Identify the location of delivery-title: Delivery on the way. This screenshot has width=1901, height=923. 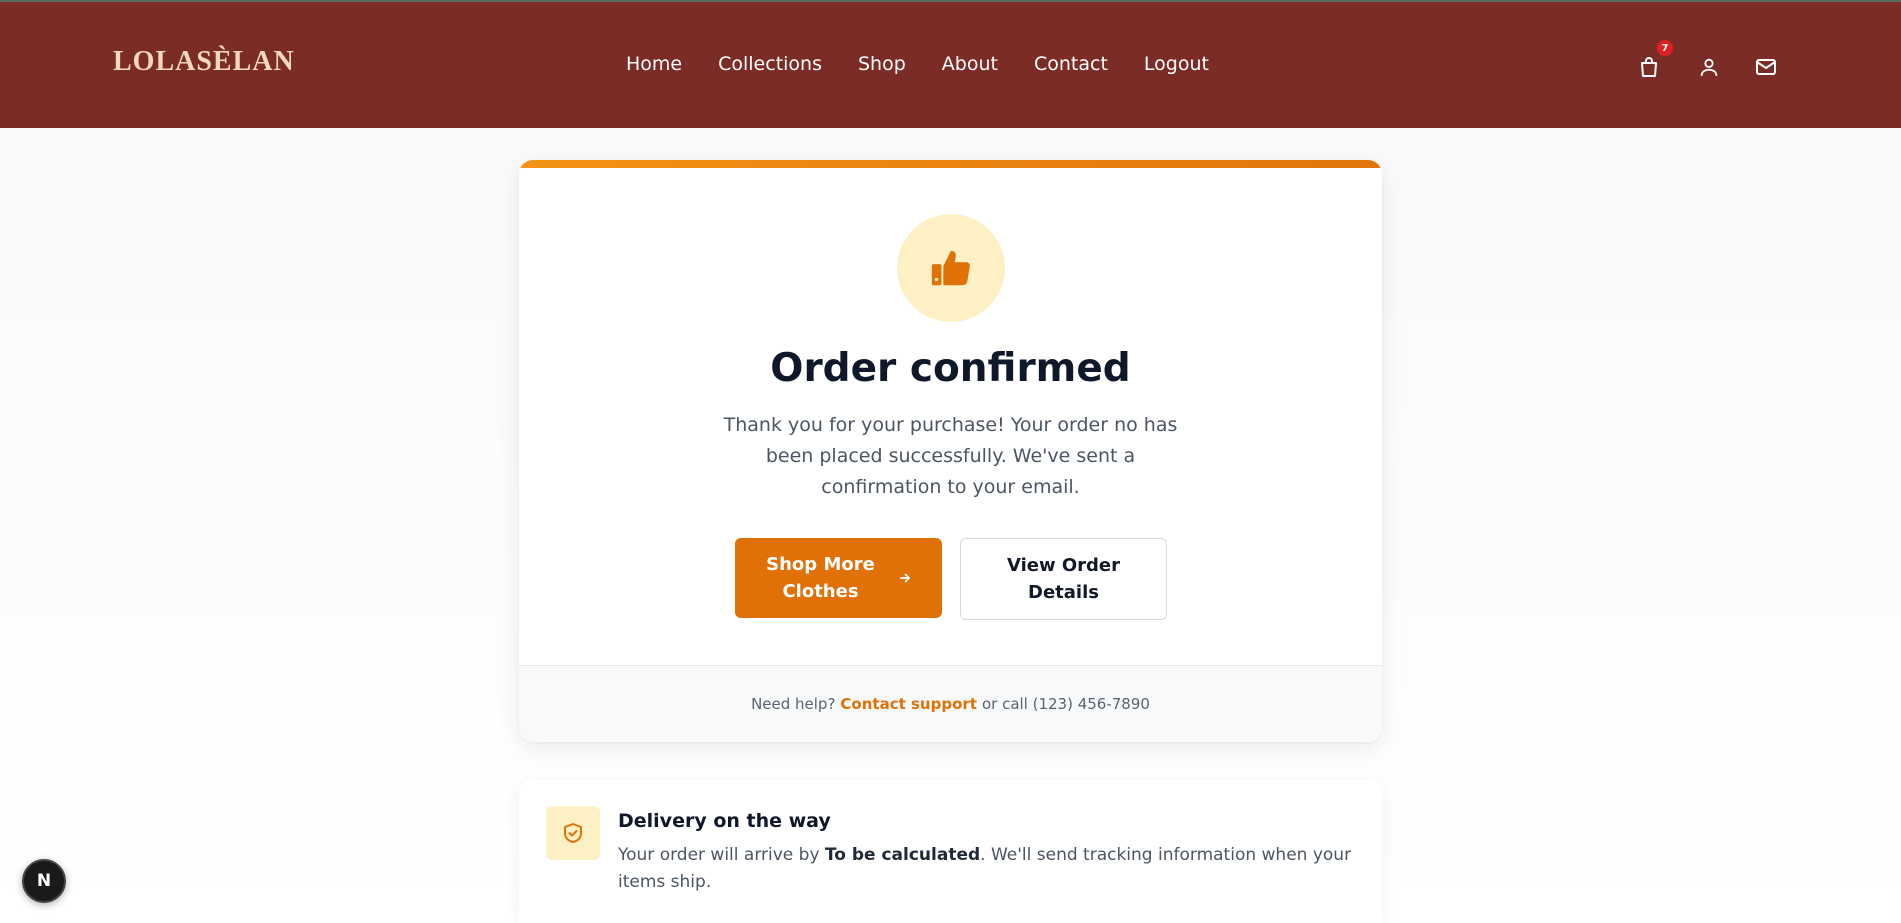
(724, 821).